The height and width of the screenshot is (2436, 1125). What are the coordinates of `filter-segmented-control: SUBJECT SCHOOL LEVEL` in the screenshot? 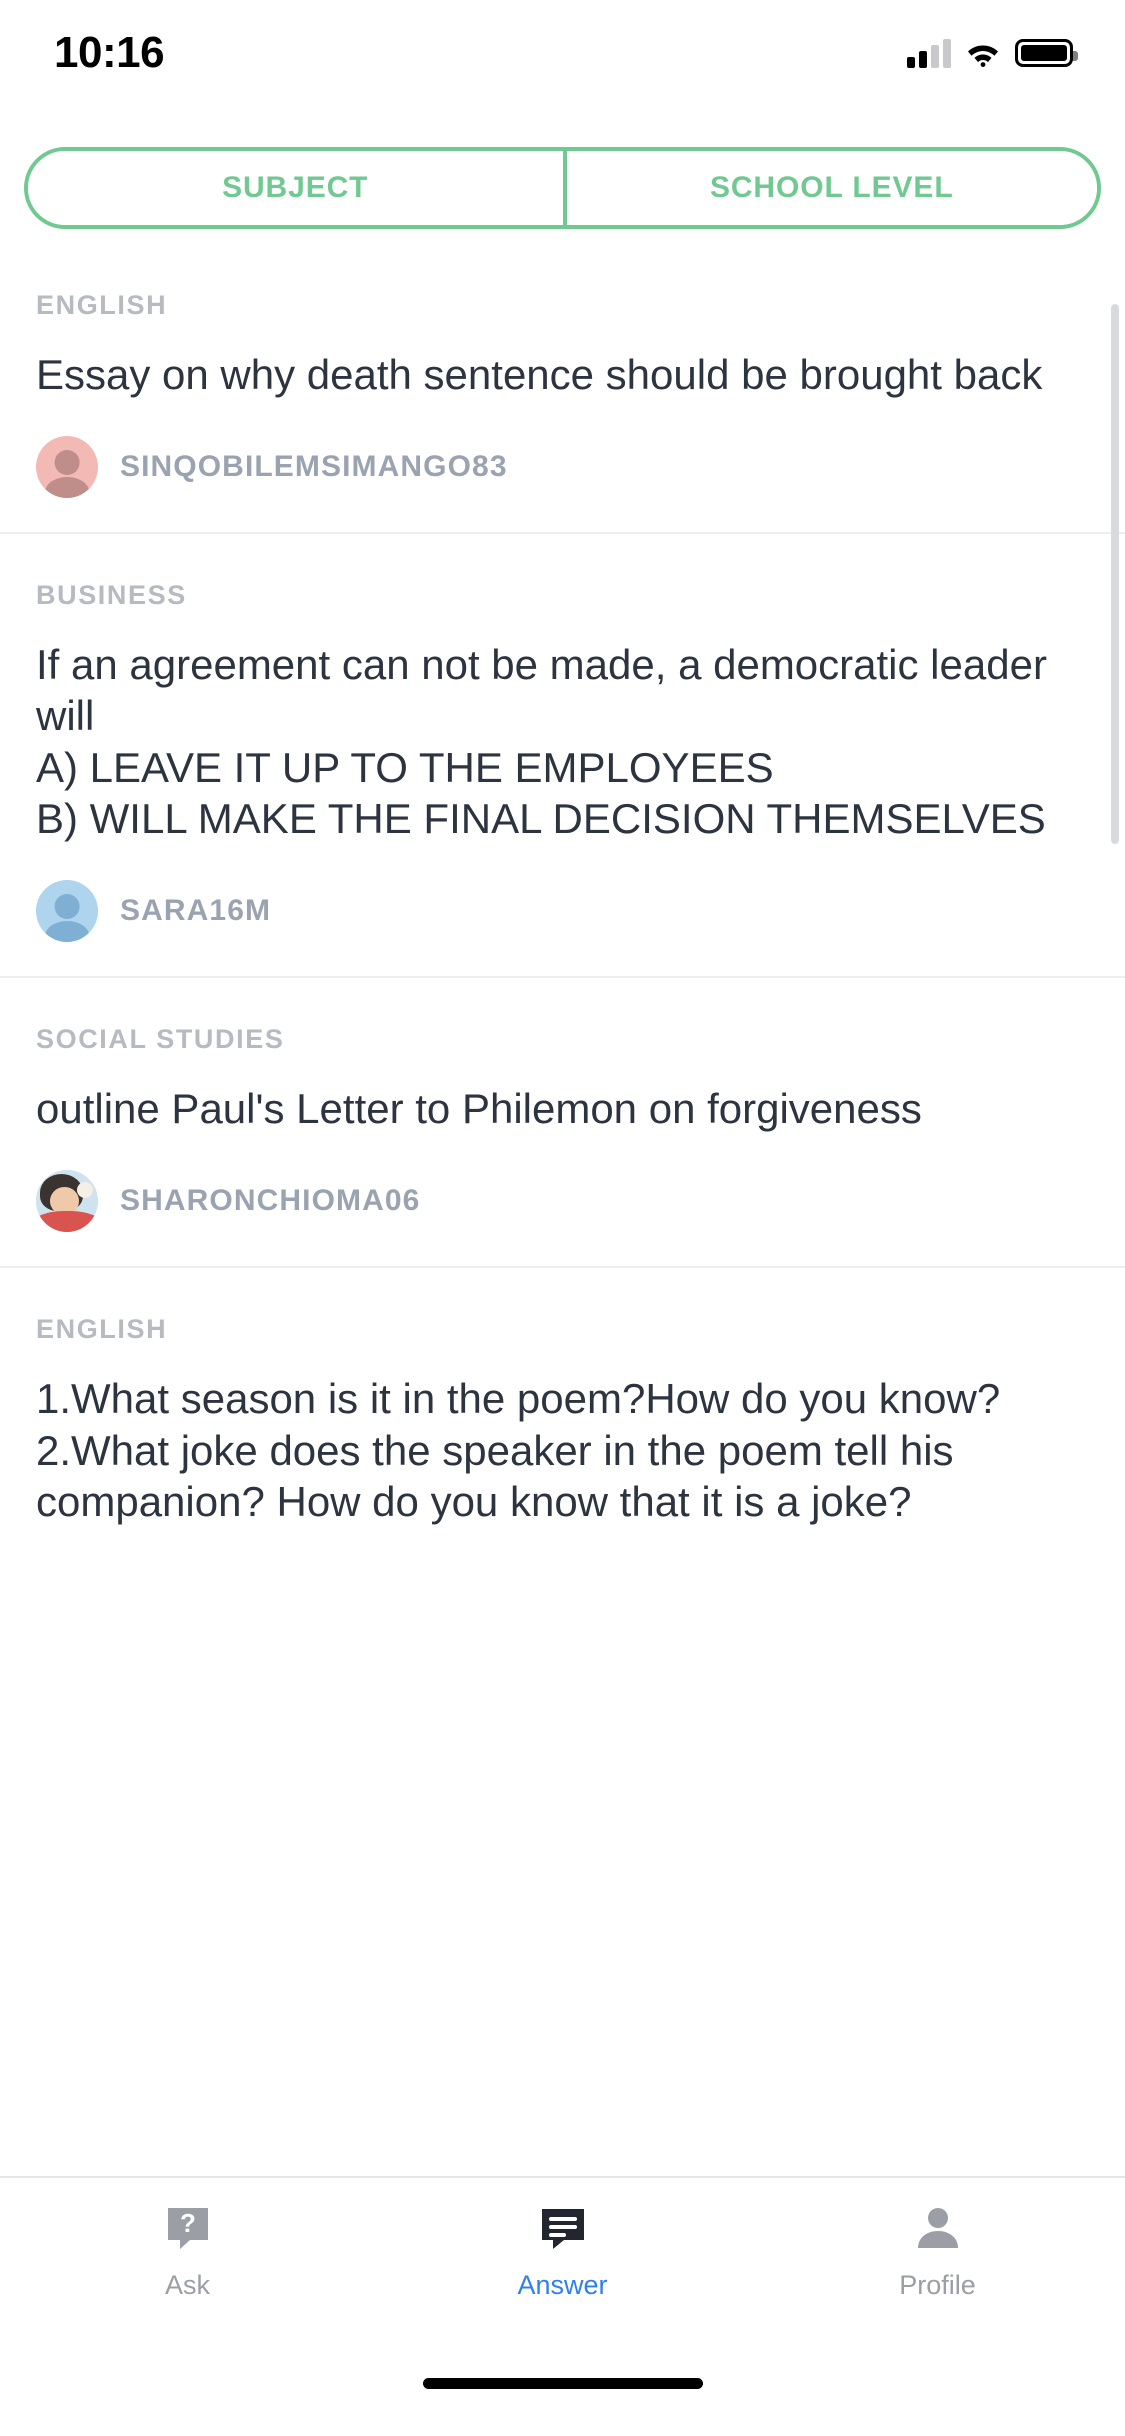 It's located at (562, 188).